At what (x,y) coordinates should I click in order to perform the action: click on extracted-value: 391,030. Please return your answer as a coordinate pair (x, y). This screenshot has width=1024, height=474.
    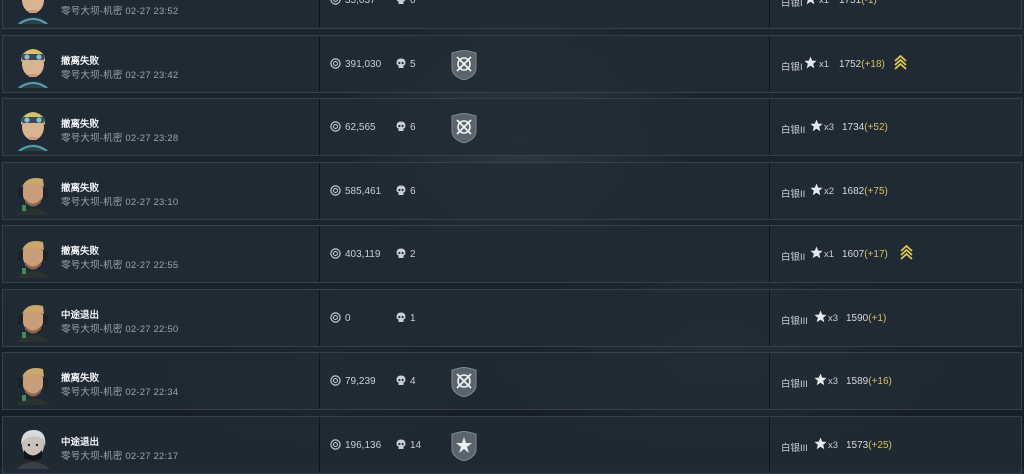
    Looking at the image, I should click on (363, 64).